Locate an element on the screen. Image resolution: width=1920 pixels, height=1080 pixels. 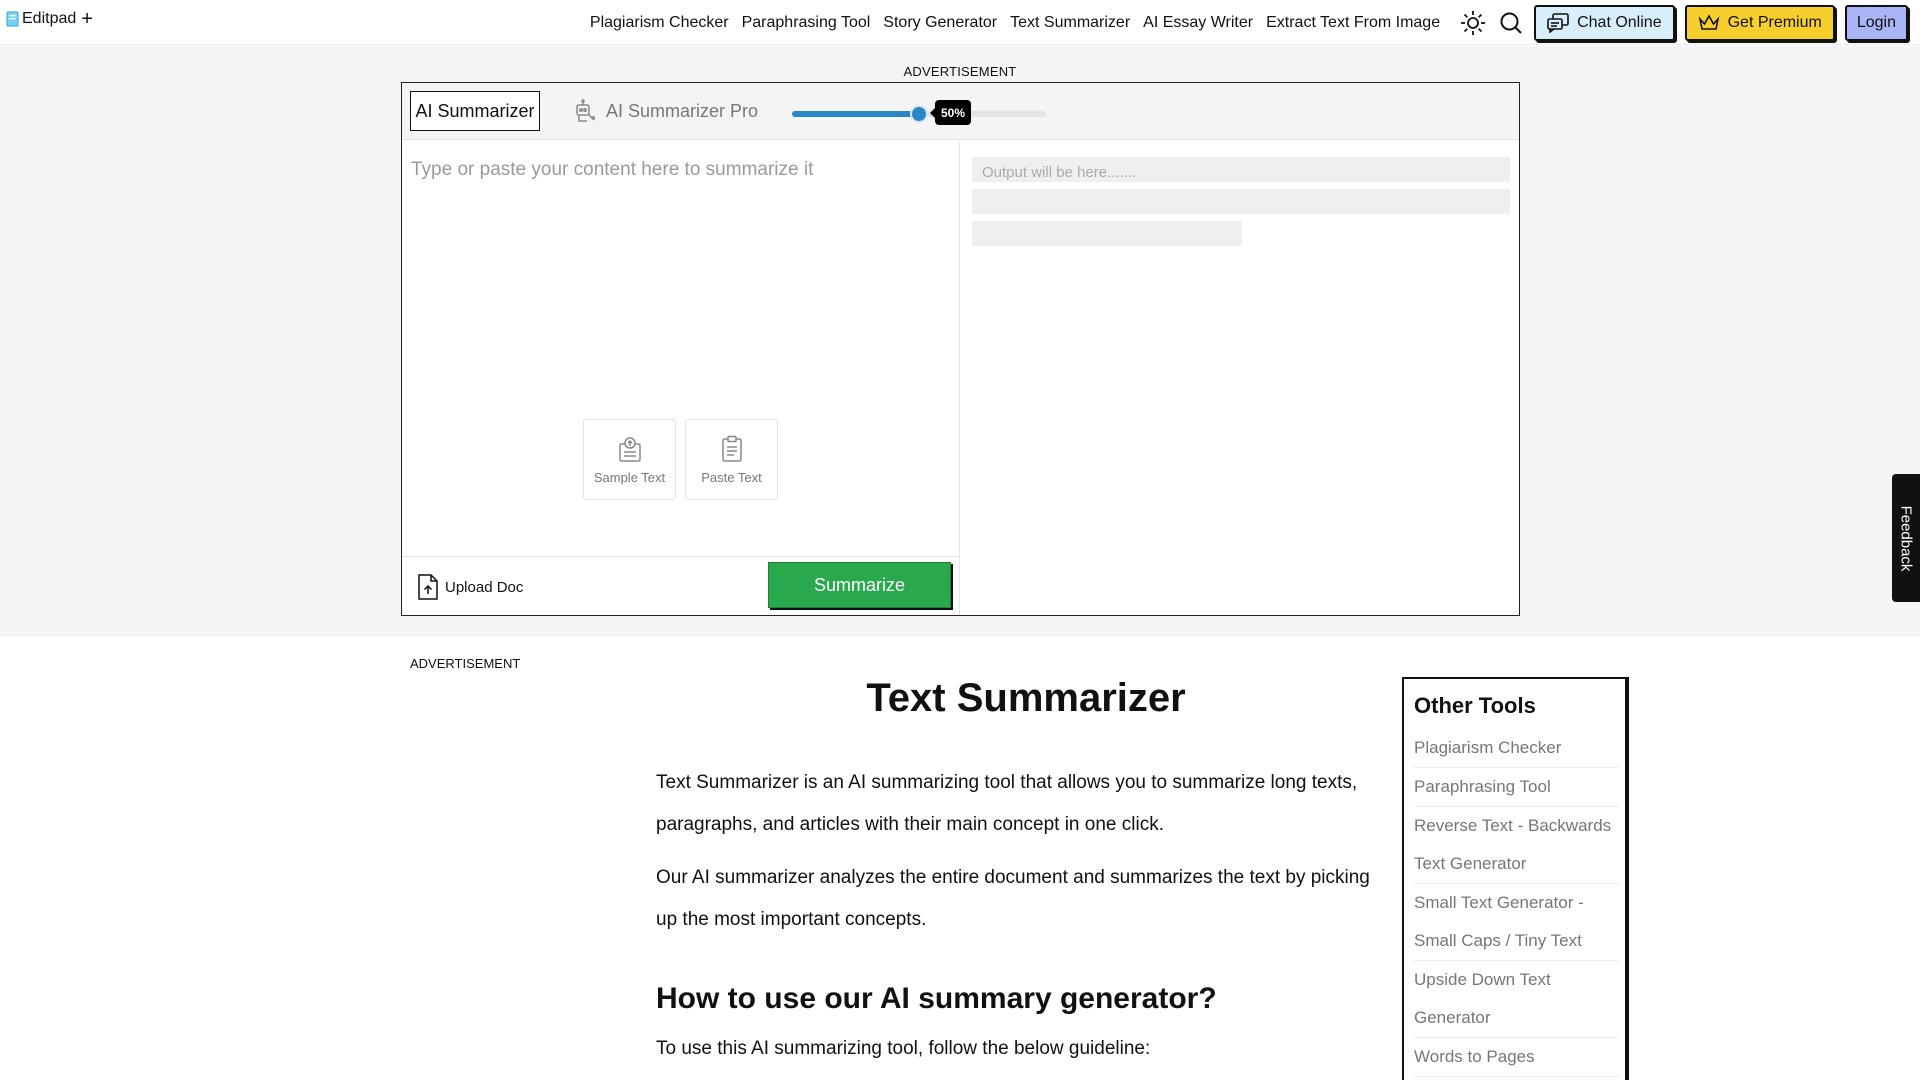
upload-doc-button: Upload Doc is located at coordinates (470, 587).